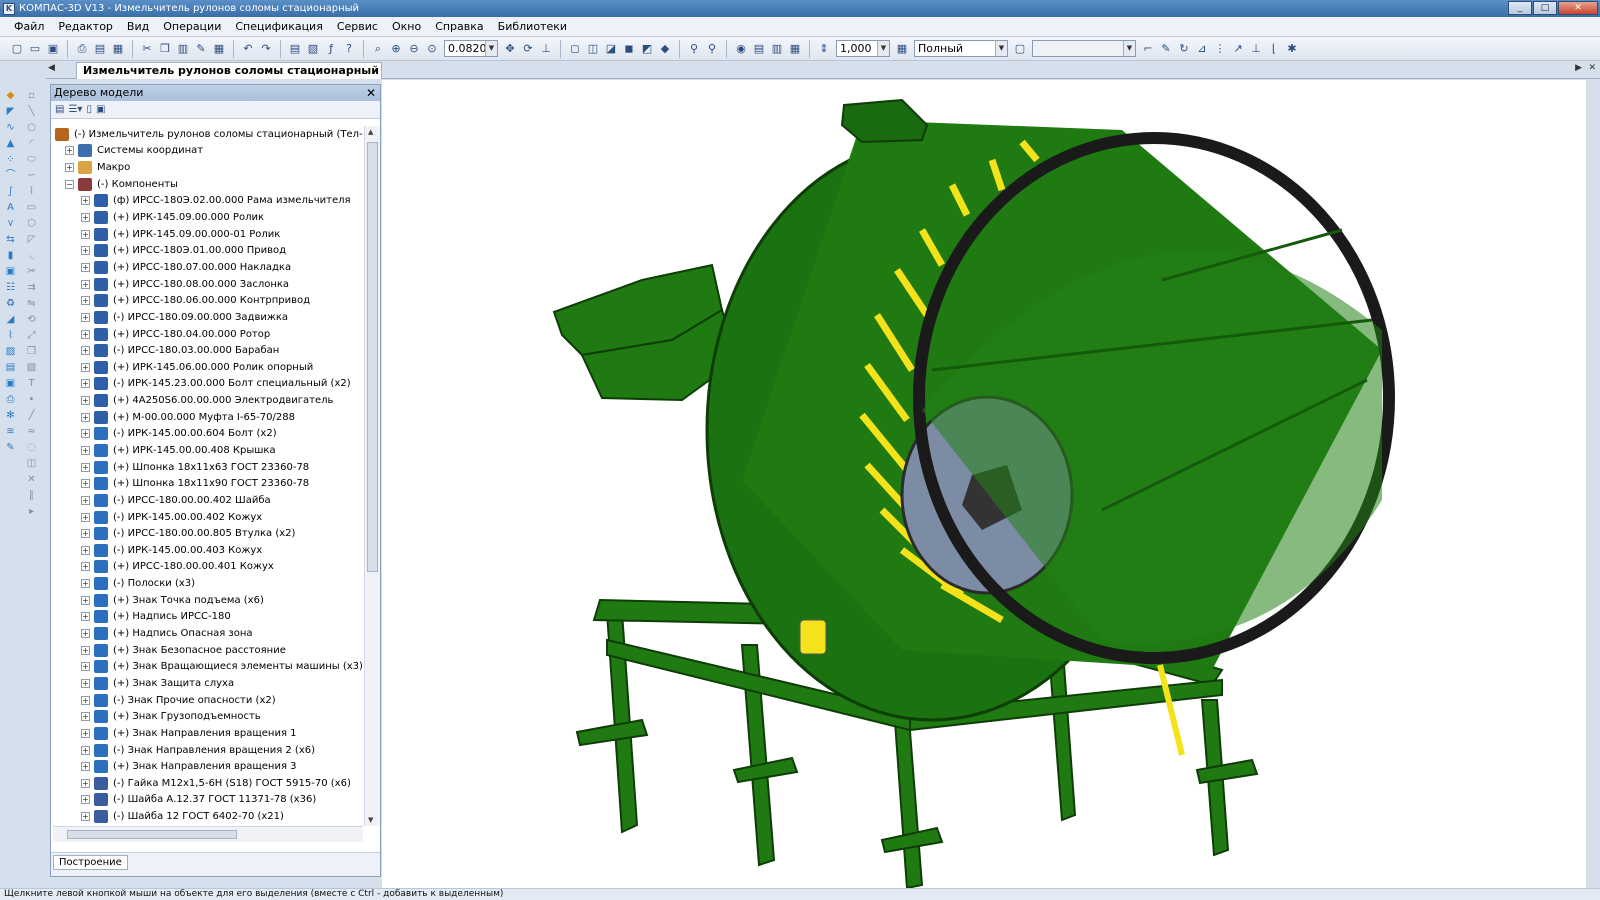  I want to click on hidden-lines-icon: ◫, so click(593, 49).